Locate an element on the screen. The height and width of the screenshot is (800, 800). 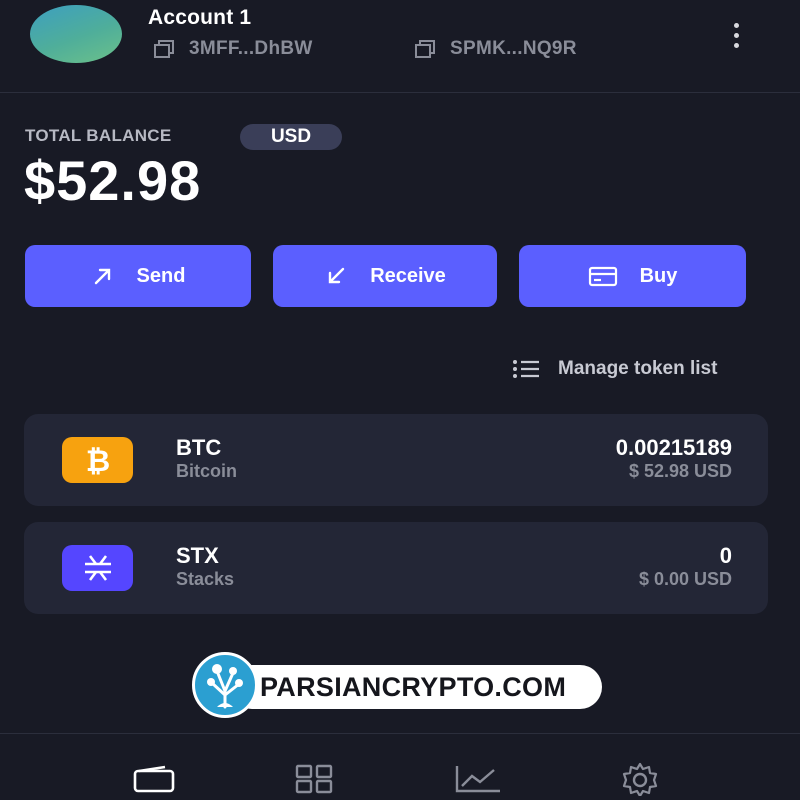
activity-chart-icon is located at coordinates (477, 779).